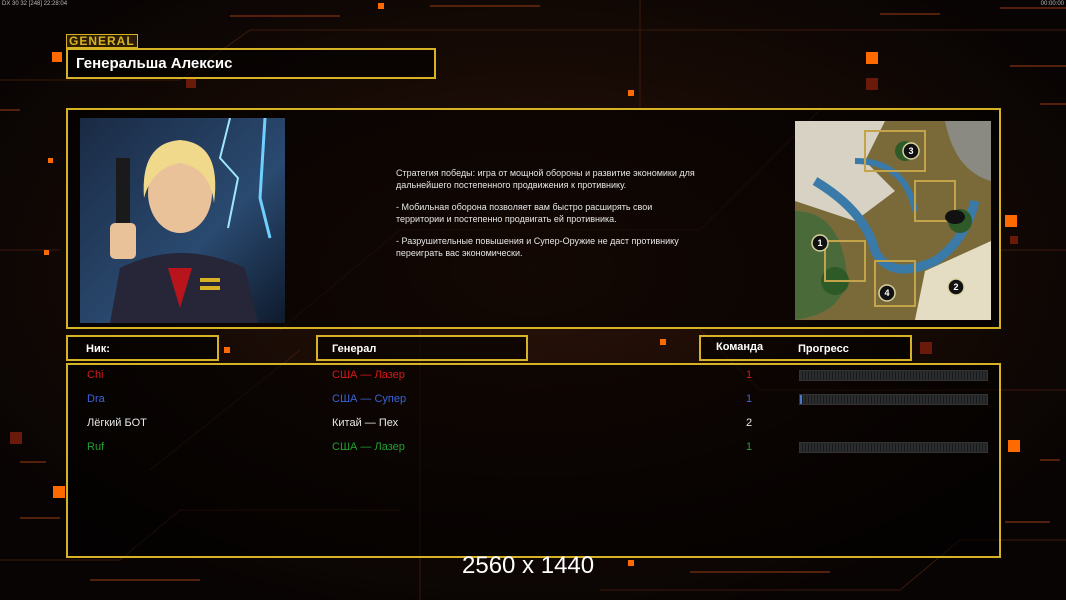 The height and width of the screenshot is (600, 1066). Describe the element at coordinates (35, 4) in the screenshot. I see `fps-clock-readout: DX 30 32 [248] 22:28:04` at that location.